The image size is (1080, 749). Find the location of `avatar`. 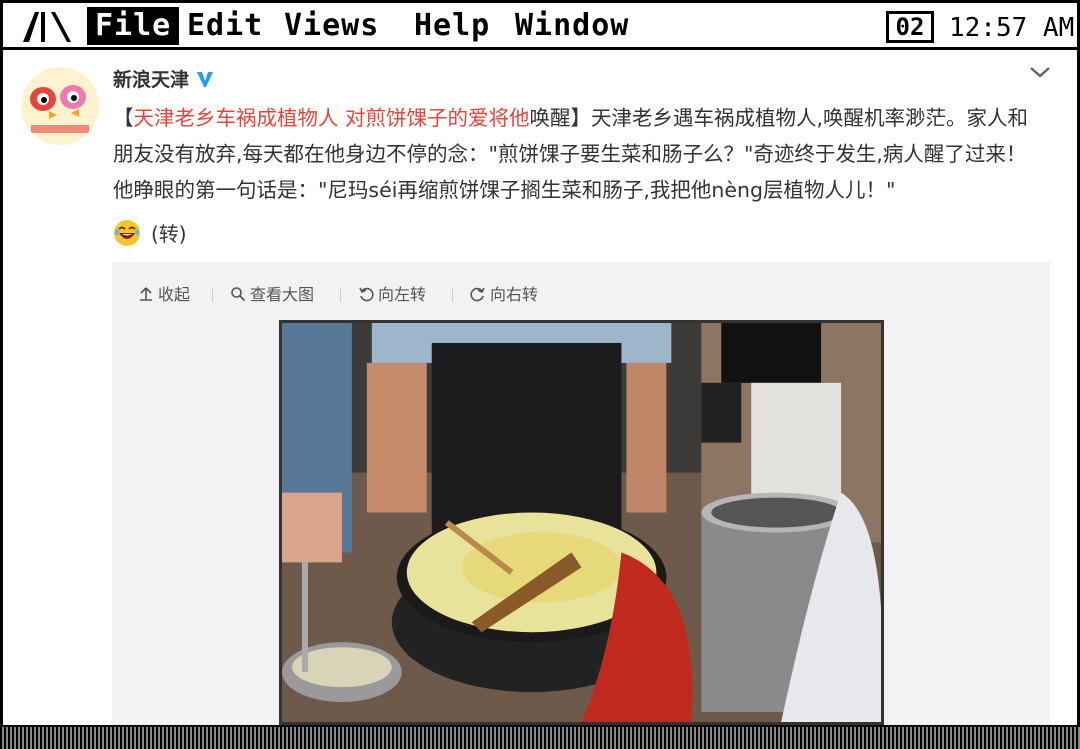

avatar is located at coordinates (60, 106).